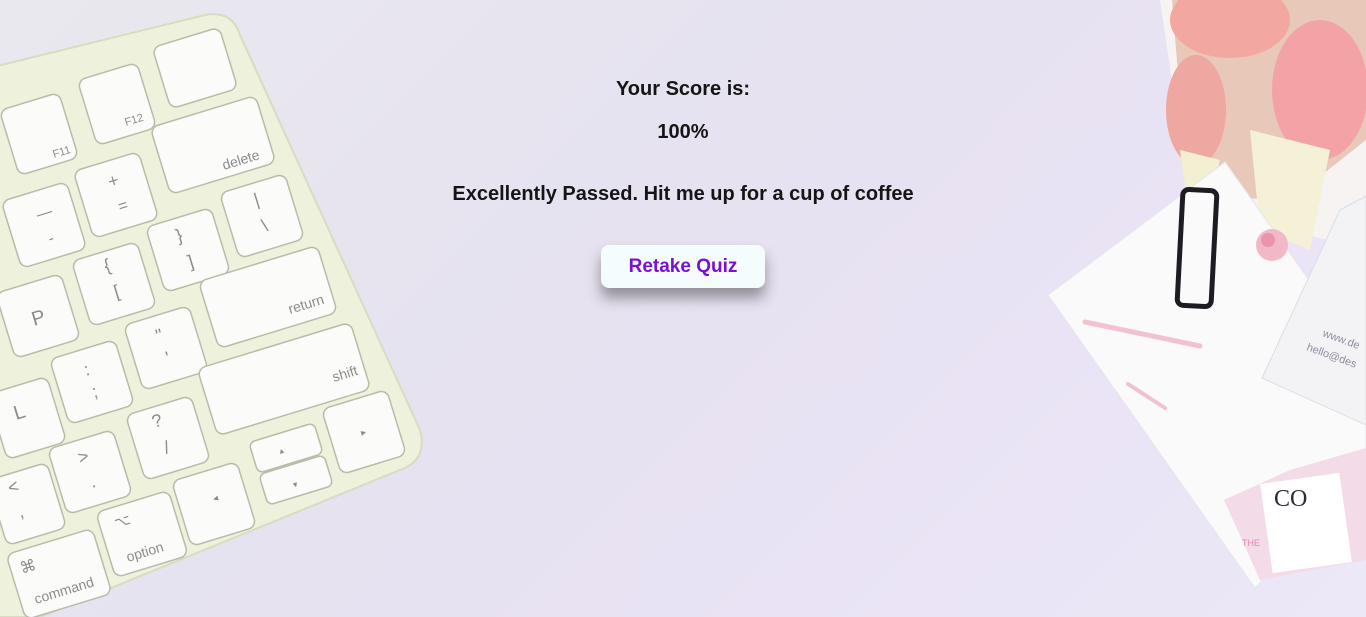  Describe the element at coordinates (683, 266) in the screenshot. I see `retake-quiz-button: Retake Quiz` at that location.